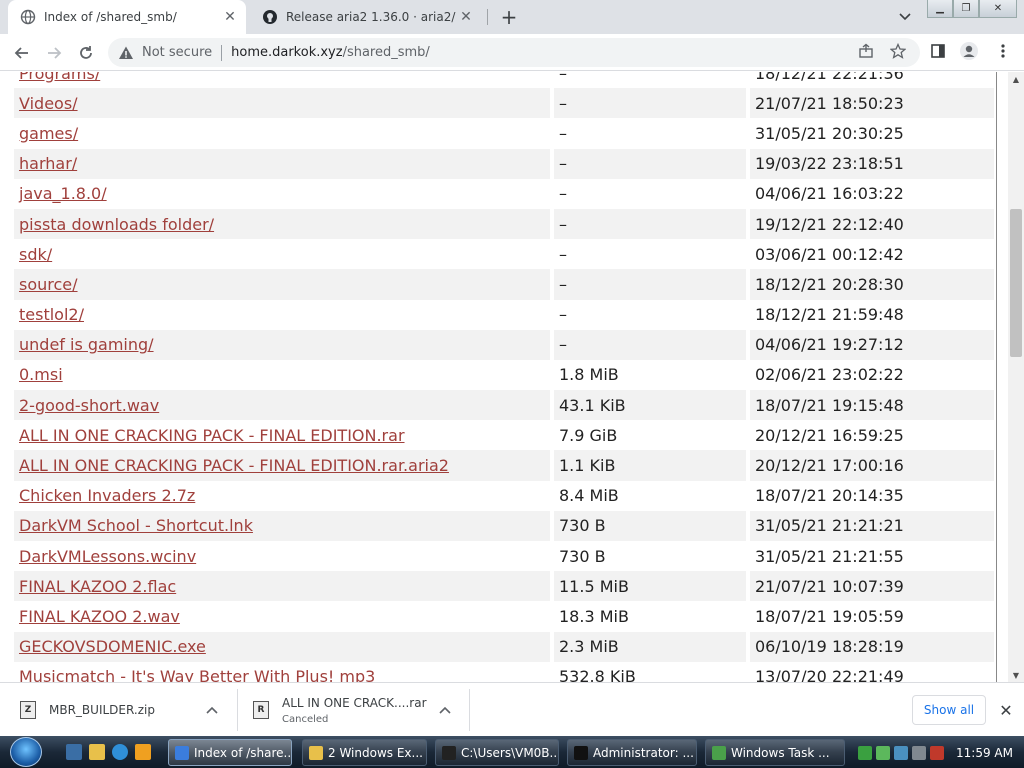 The width and height of the screenshot is (1024, 768). What do you see at coordinates (126, 53) in the screenshot?
I see `warning-icon` at bounding box center [126, 53].